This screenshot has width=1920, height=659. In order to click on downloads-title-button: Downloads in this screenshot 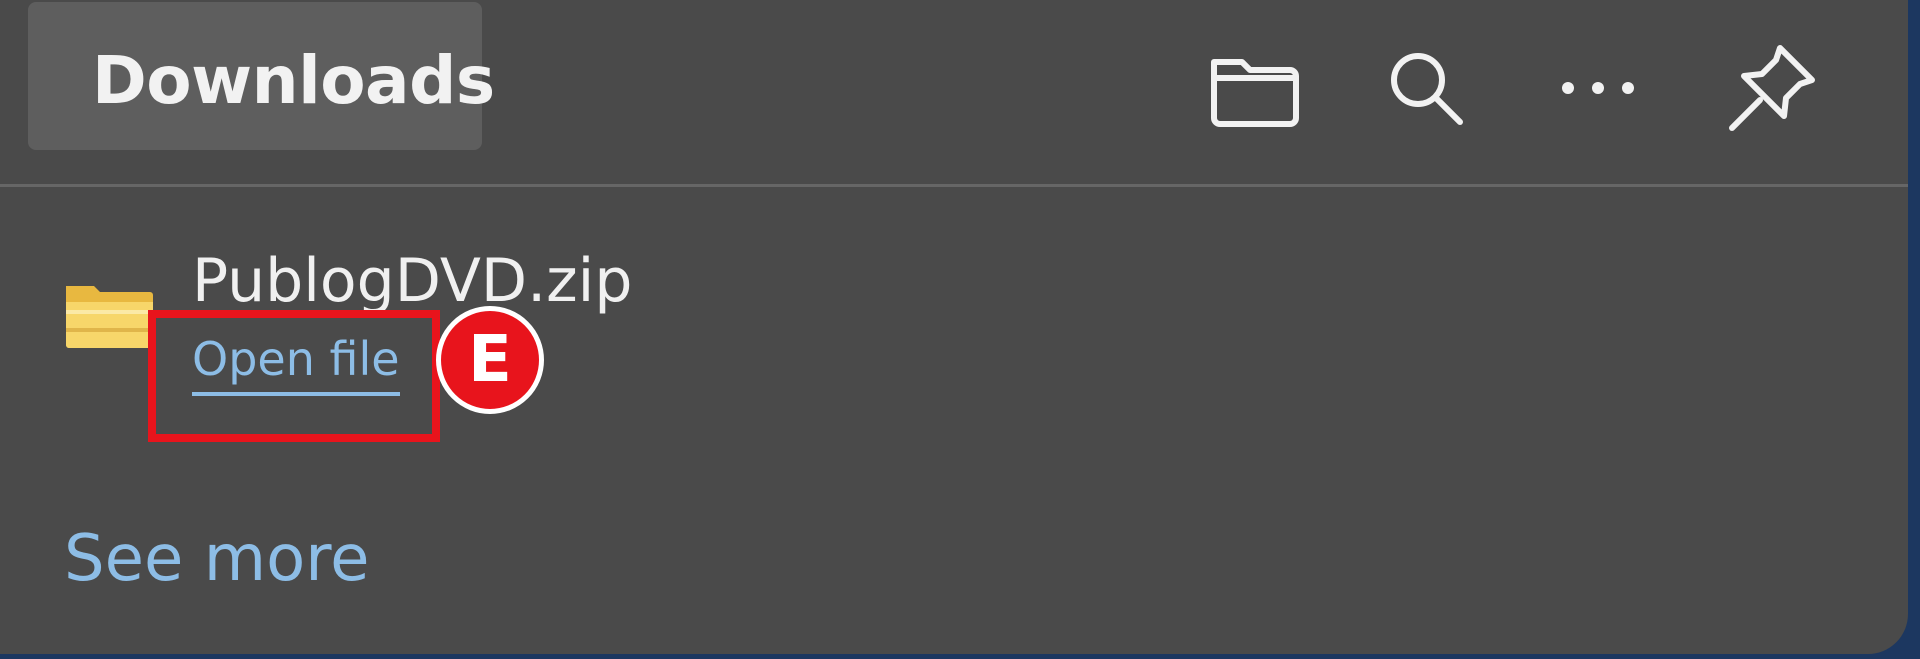, I will do `click(261, 76)`.